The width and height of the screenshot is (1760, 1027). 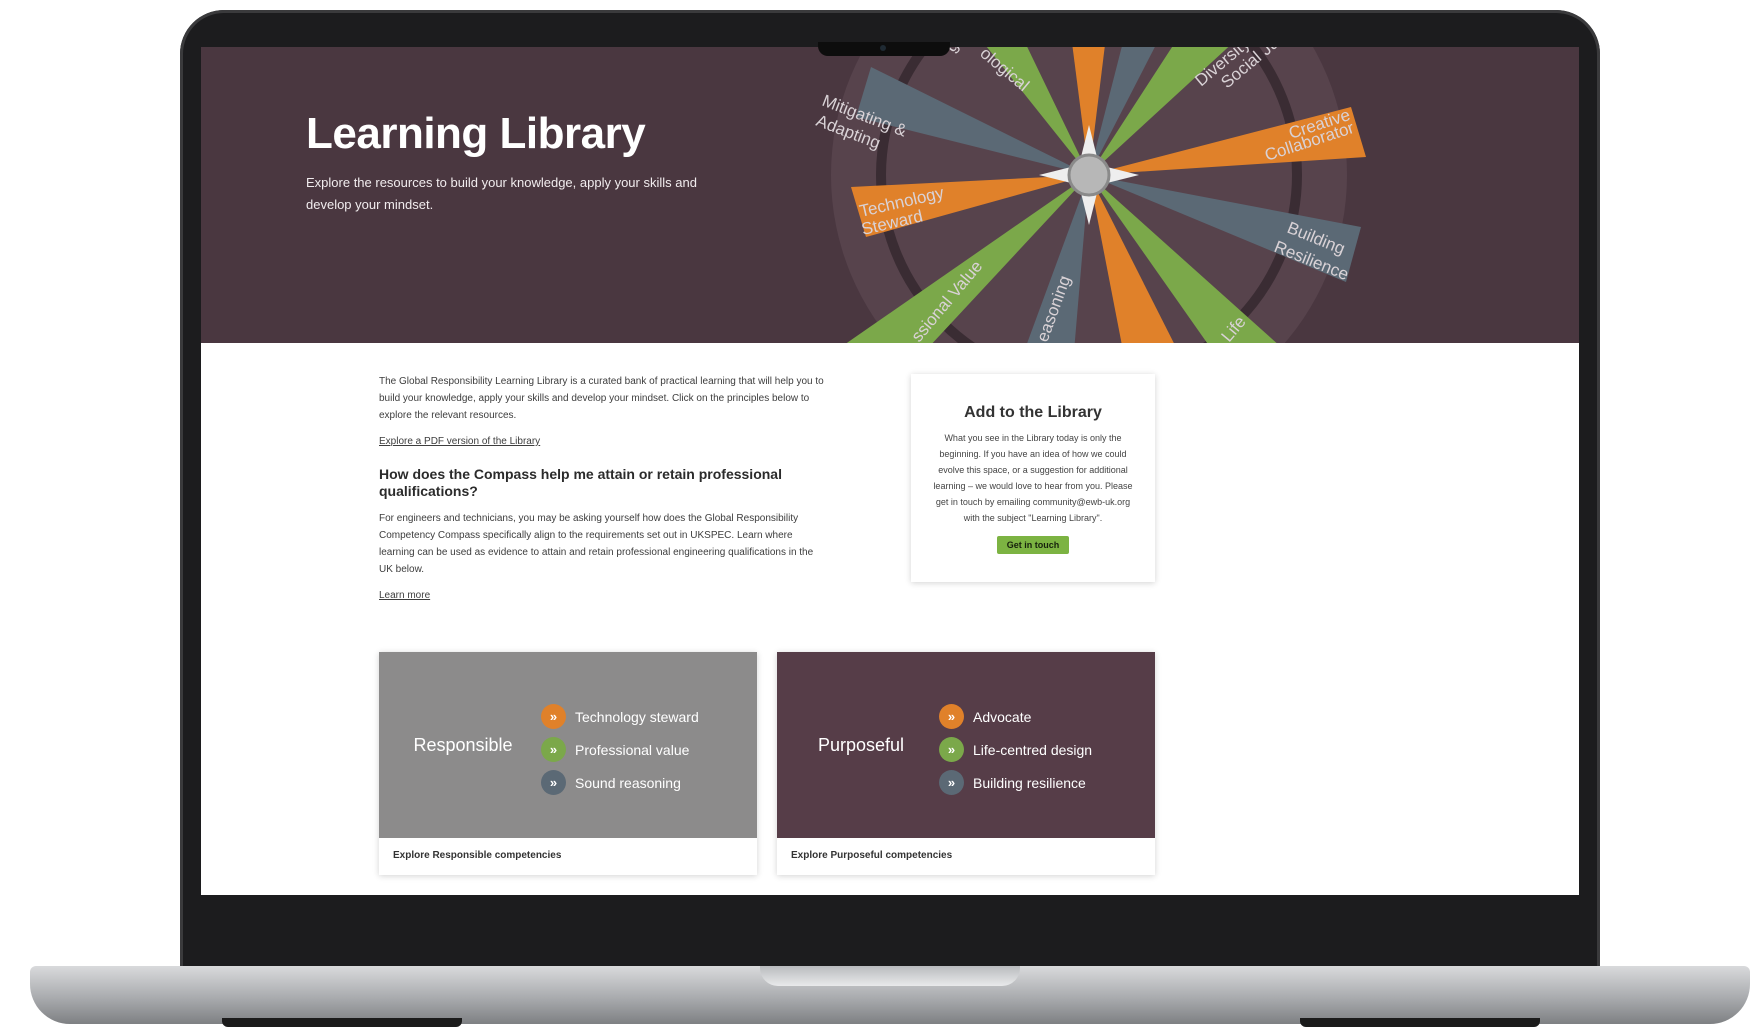 What do you see at coordinates (477, 855) in the screenshot?
I see `responsible-caption: Explore Responsible competencies` at bounding box center [477, 855].